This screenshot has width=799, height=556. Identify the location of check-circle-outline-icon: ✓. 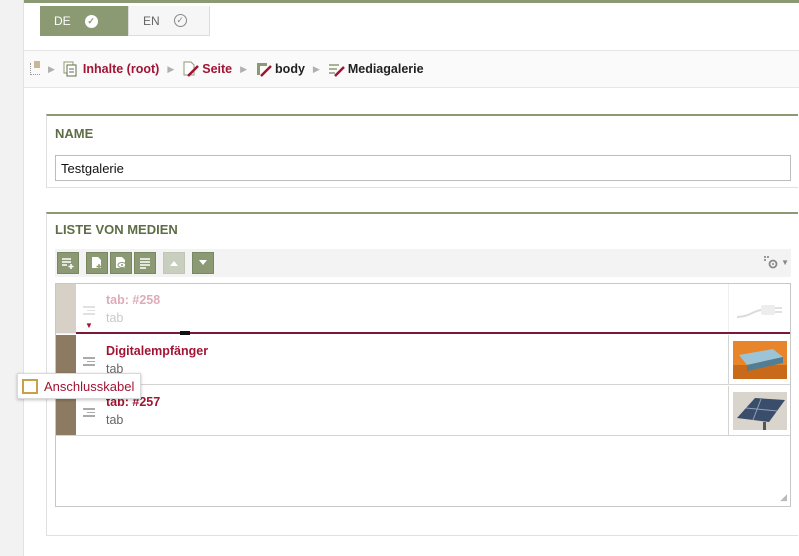
(180, 20).